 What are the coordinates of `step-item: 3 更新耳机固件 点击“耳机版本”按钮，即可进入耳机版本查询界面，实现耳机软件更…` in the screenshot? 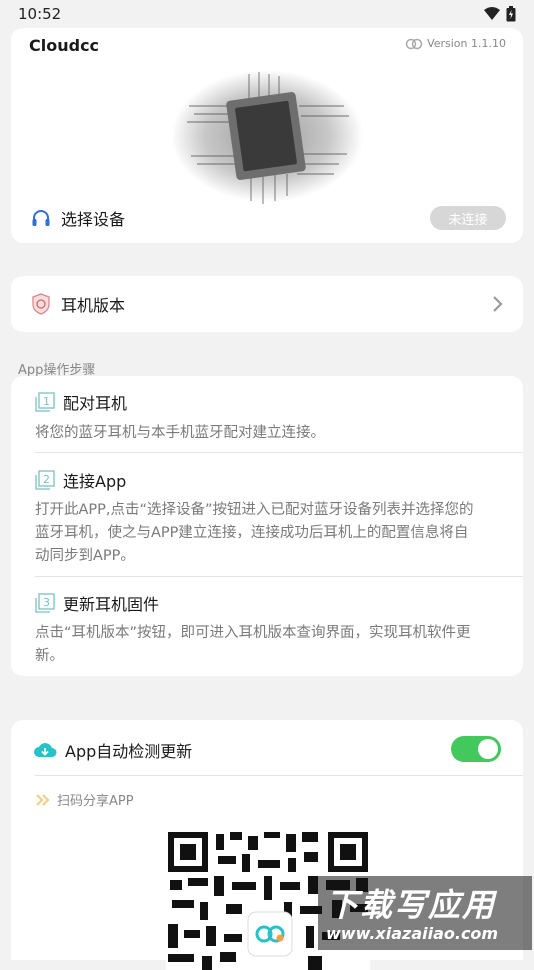 It's located at (279, 629).